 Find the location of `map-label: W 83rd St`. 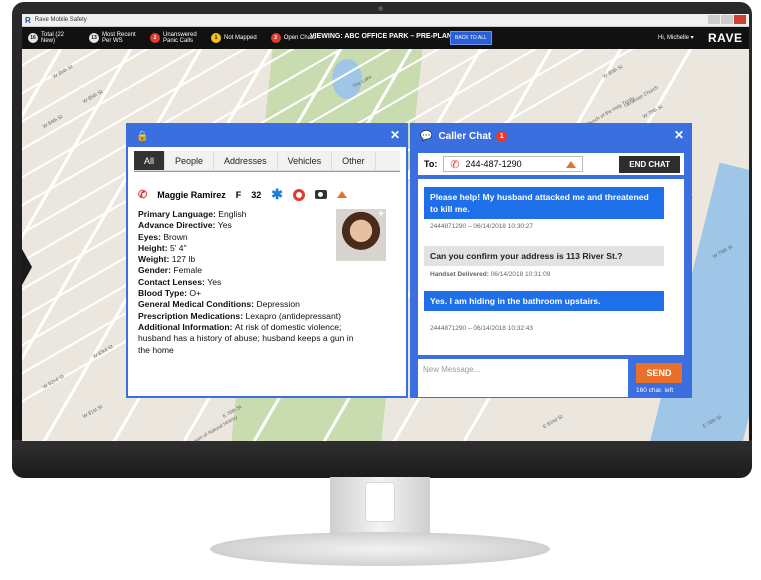

map-label: W 83rd St is located at coordinates (103, 352).